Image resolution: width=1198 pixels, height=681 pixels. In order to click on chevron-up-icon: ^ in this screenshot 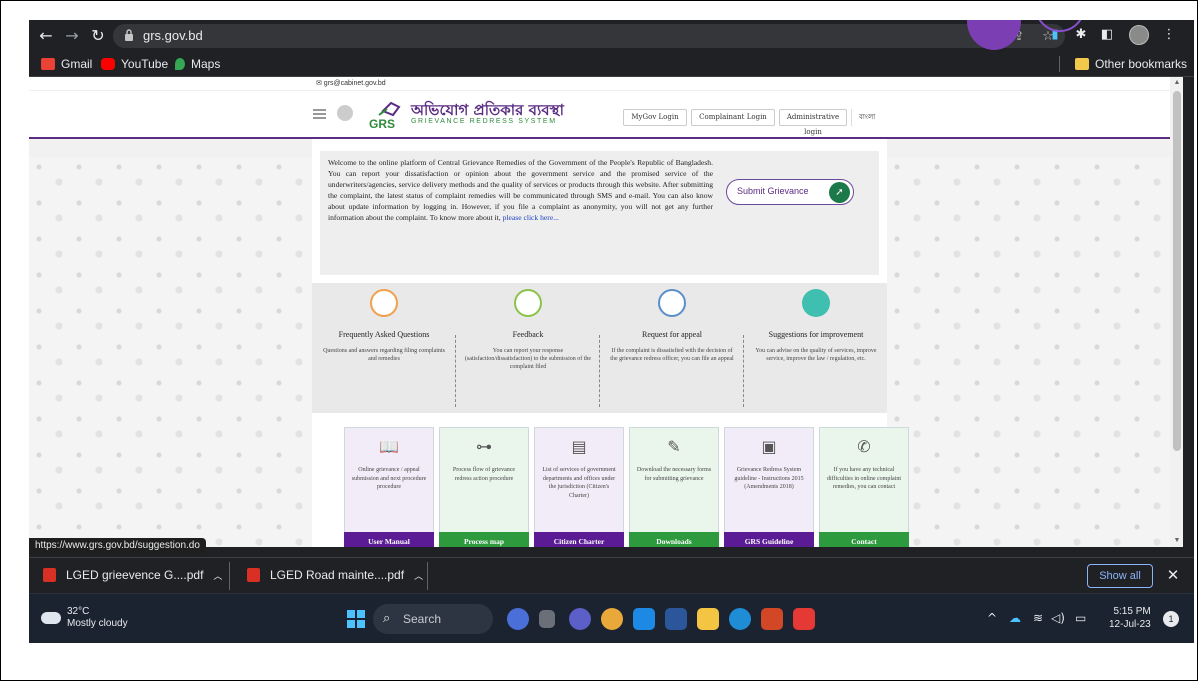, I will do `click(992, 618)`.